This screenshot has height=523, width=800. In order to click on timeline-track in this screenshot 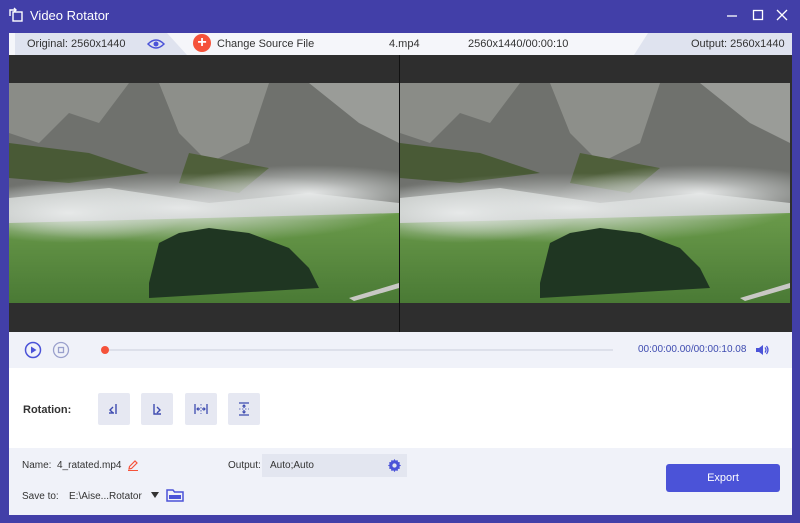, I will do `click(359, 350)`.